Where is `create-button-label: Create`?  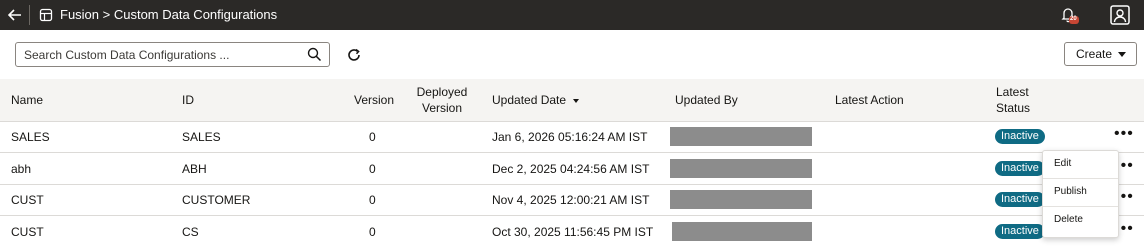
create-button-label: Create is located at coordinates (1094, 54).